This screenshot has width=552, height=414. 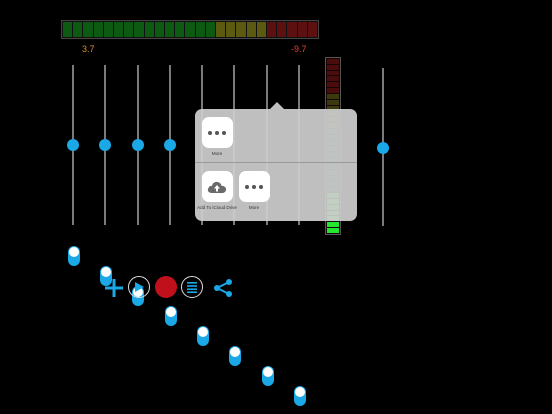 I want to click on list-icon, so click(x=192, y=287).